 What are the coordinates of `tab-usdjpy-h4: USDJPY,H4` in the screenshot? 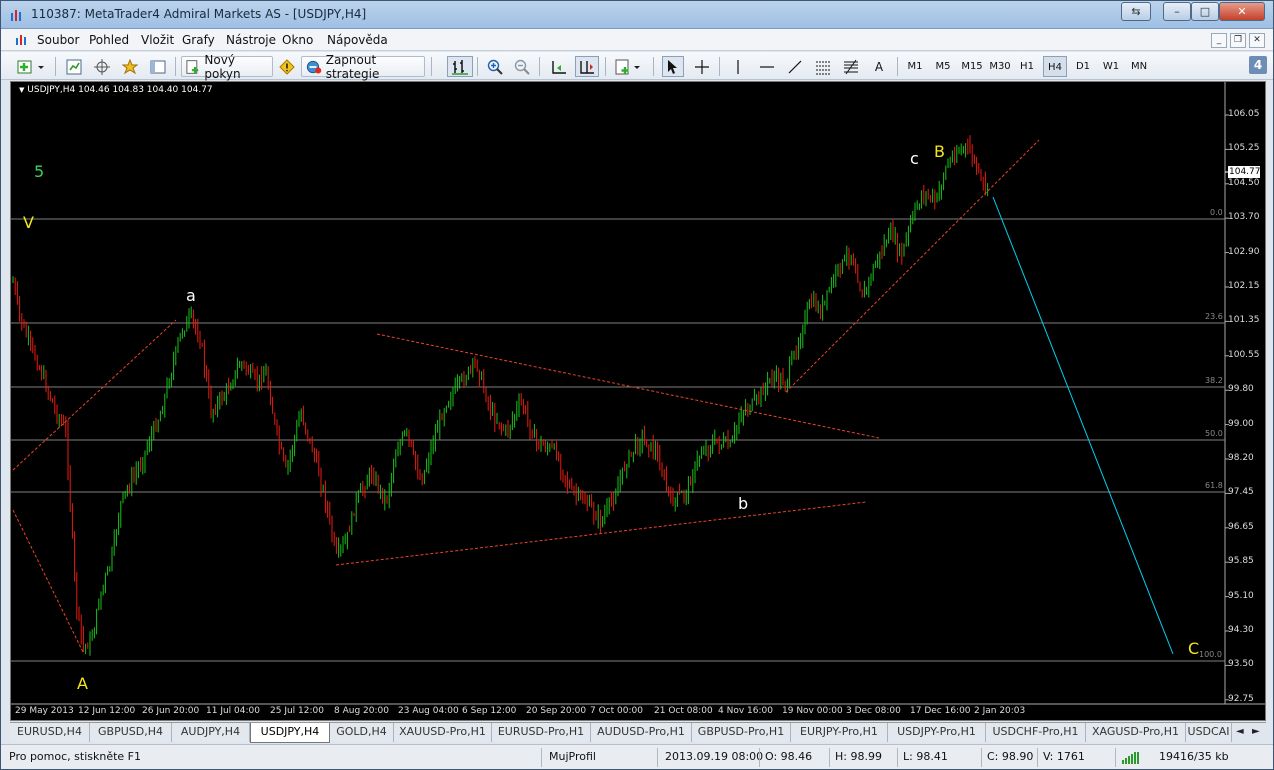 It's located at (290, 733).